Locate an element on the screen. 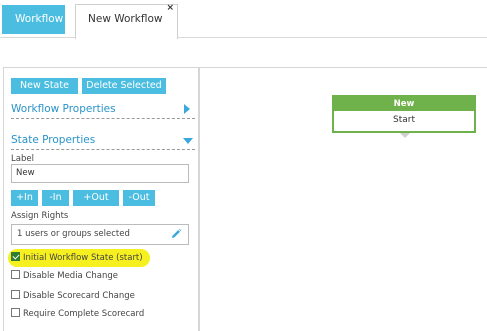 The width and height of the screenshot is (487, 331). initial-state-label: Initial Workflow State (start) is located at coordinates (83, 258).